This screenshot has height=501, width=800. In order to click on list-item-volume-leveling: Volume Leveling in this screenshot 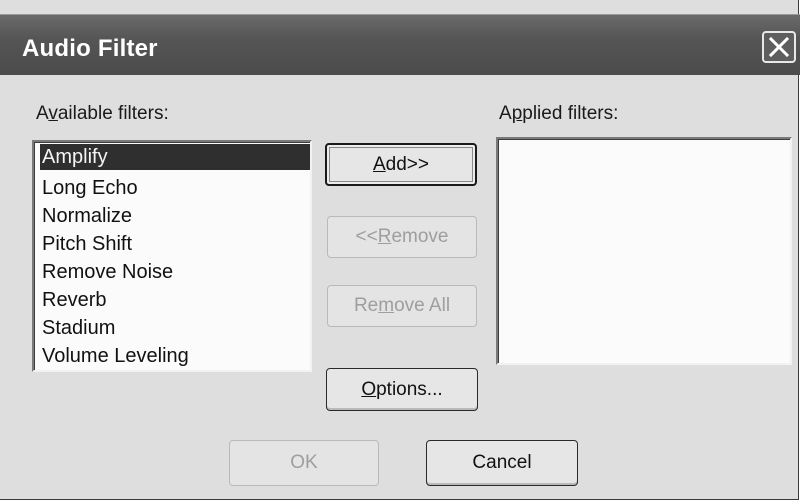, I will do `click(114, 356)`.